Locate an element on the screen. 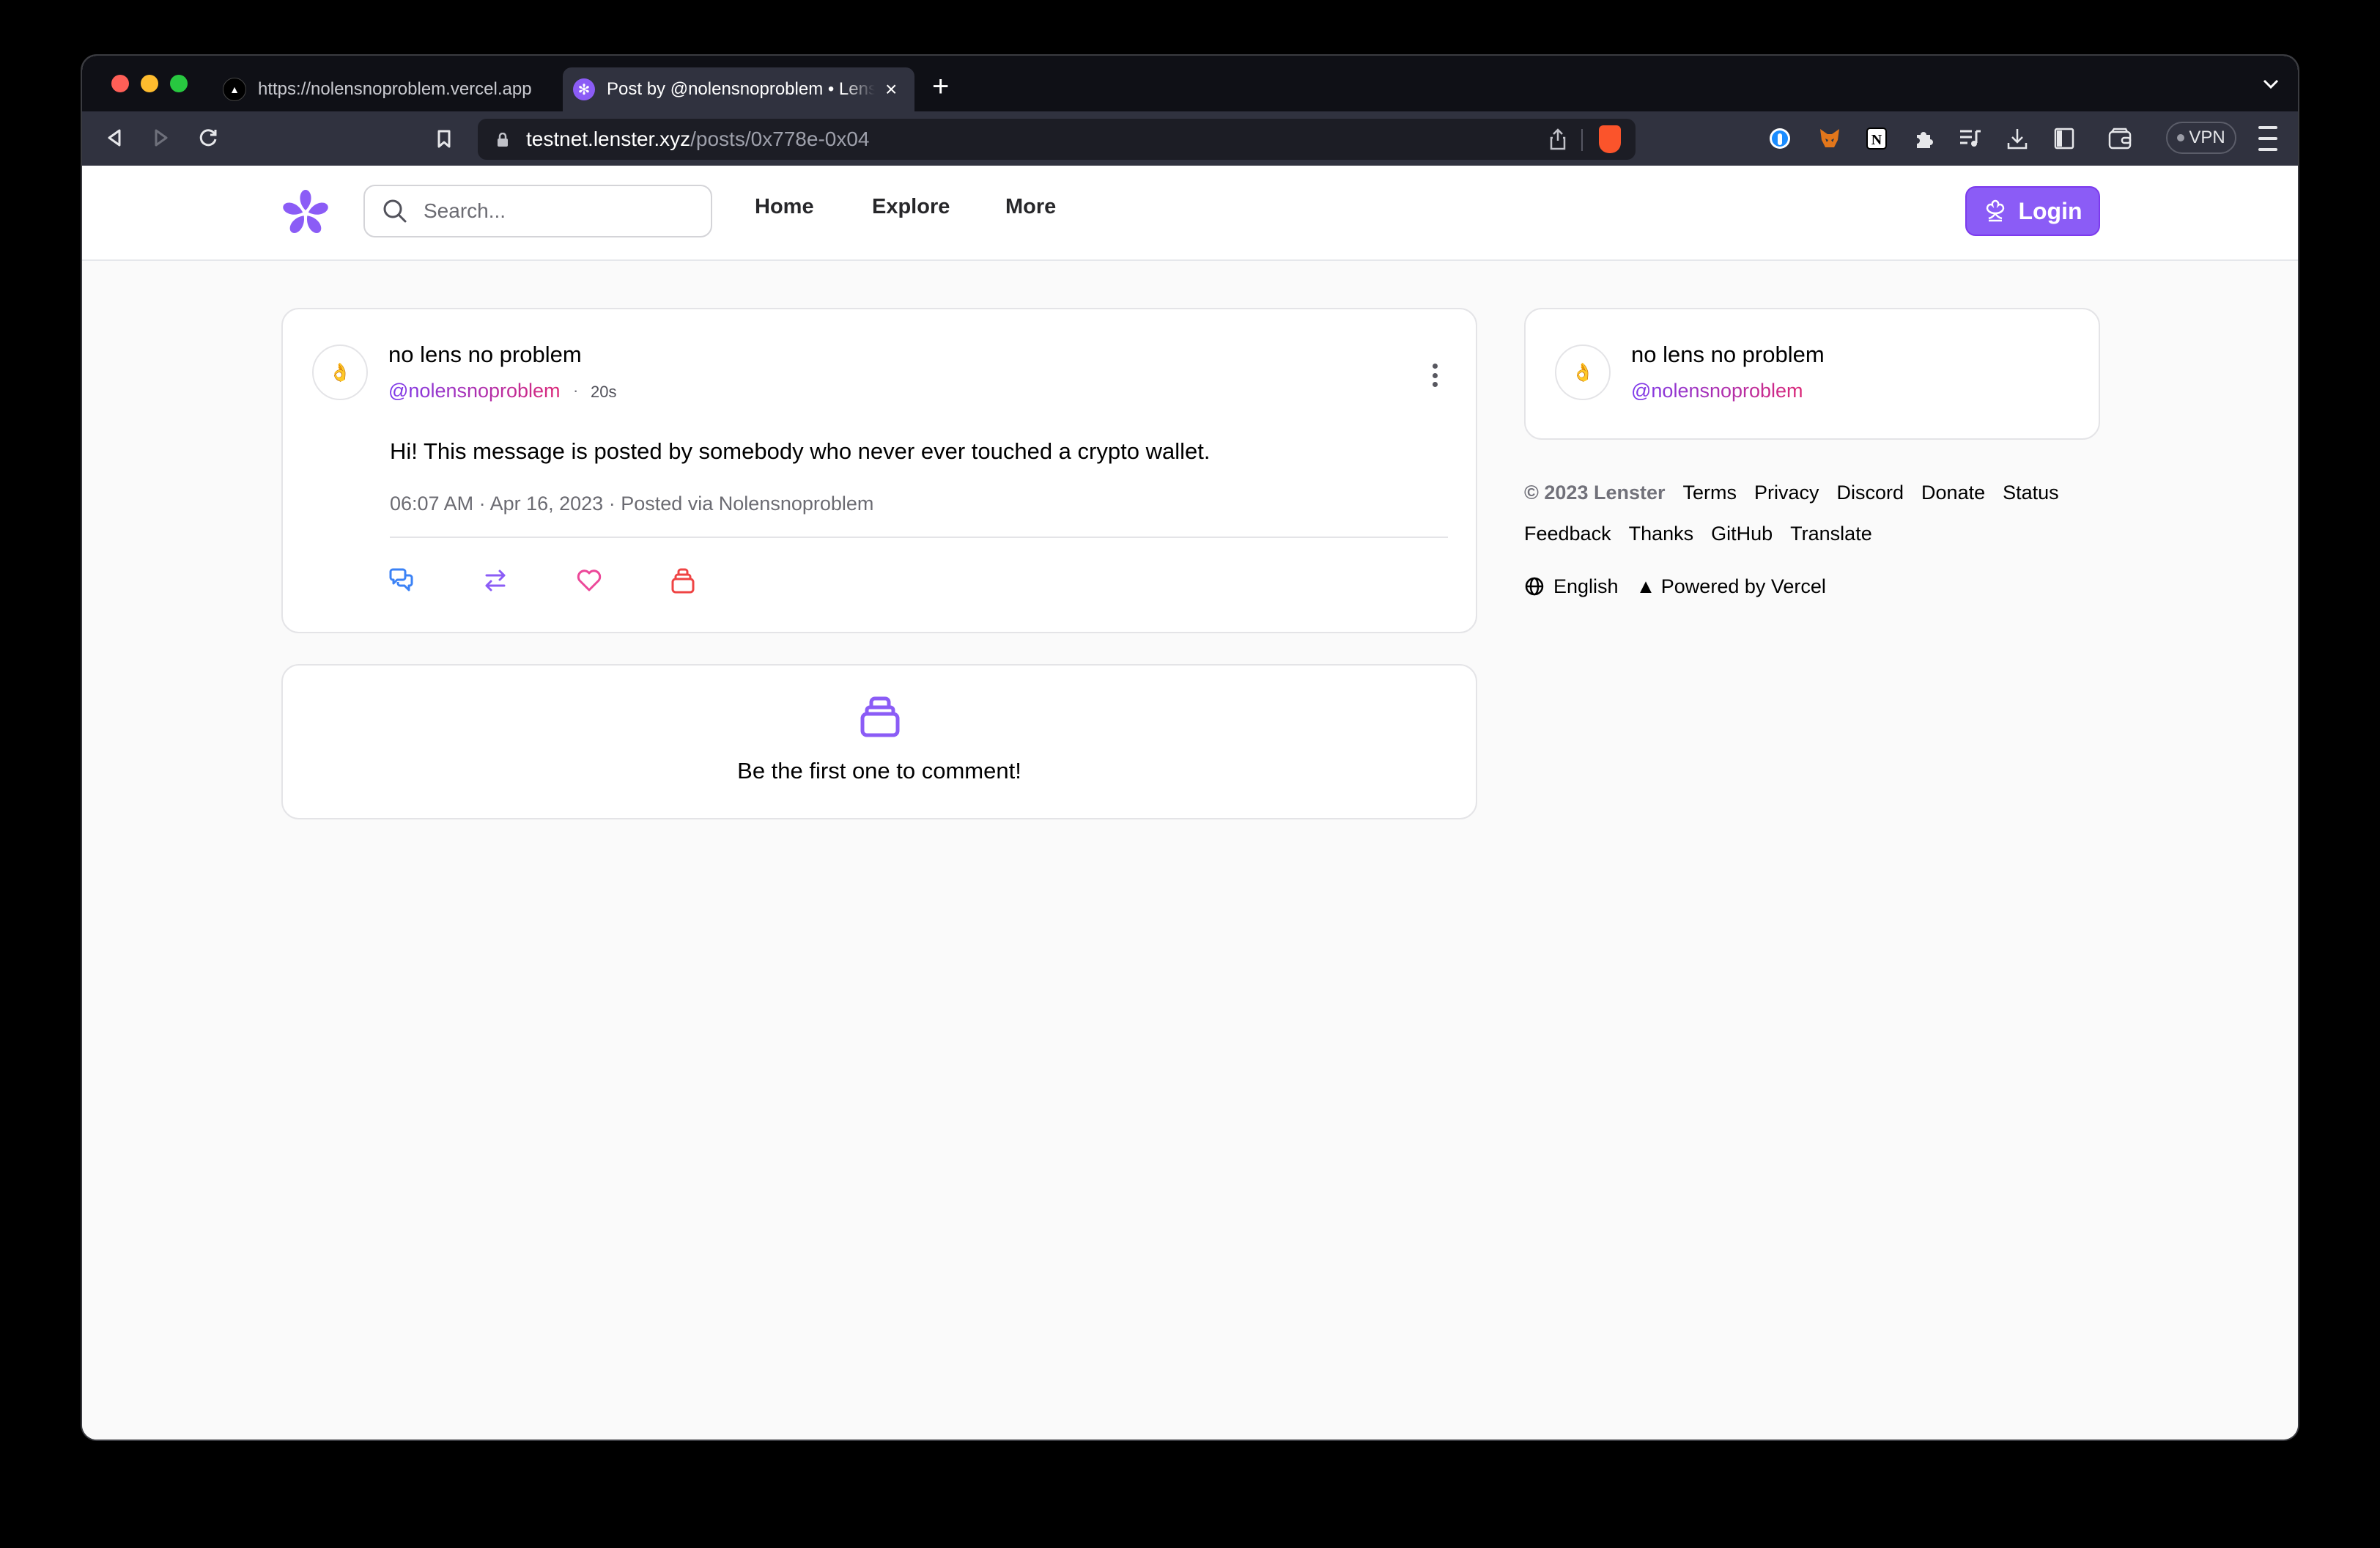 This screenshot has height=1548, width=2380. powered-by-vercel-link: ▲ Powered by Vercel is located at coordinates (1731, 586).